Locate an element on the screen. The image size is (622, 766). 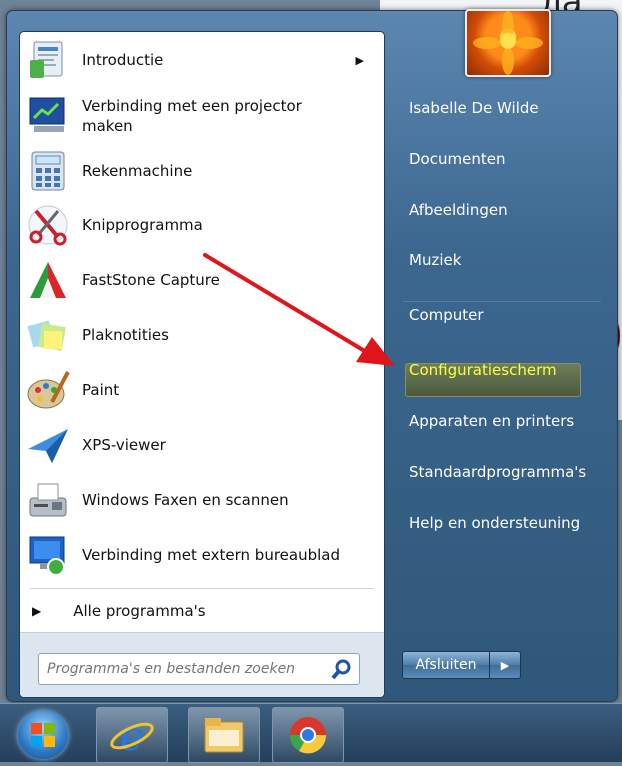
chrome-icon is located at coordinates (308, 735).